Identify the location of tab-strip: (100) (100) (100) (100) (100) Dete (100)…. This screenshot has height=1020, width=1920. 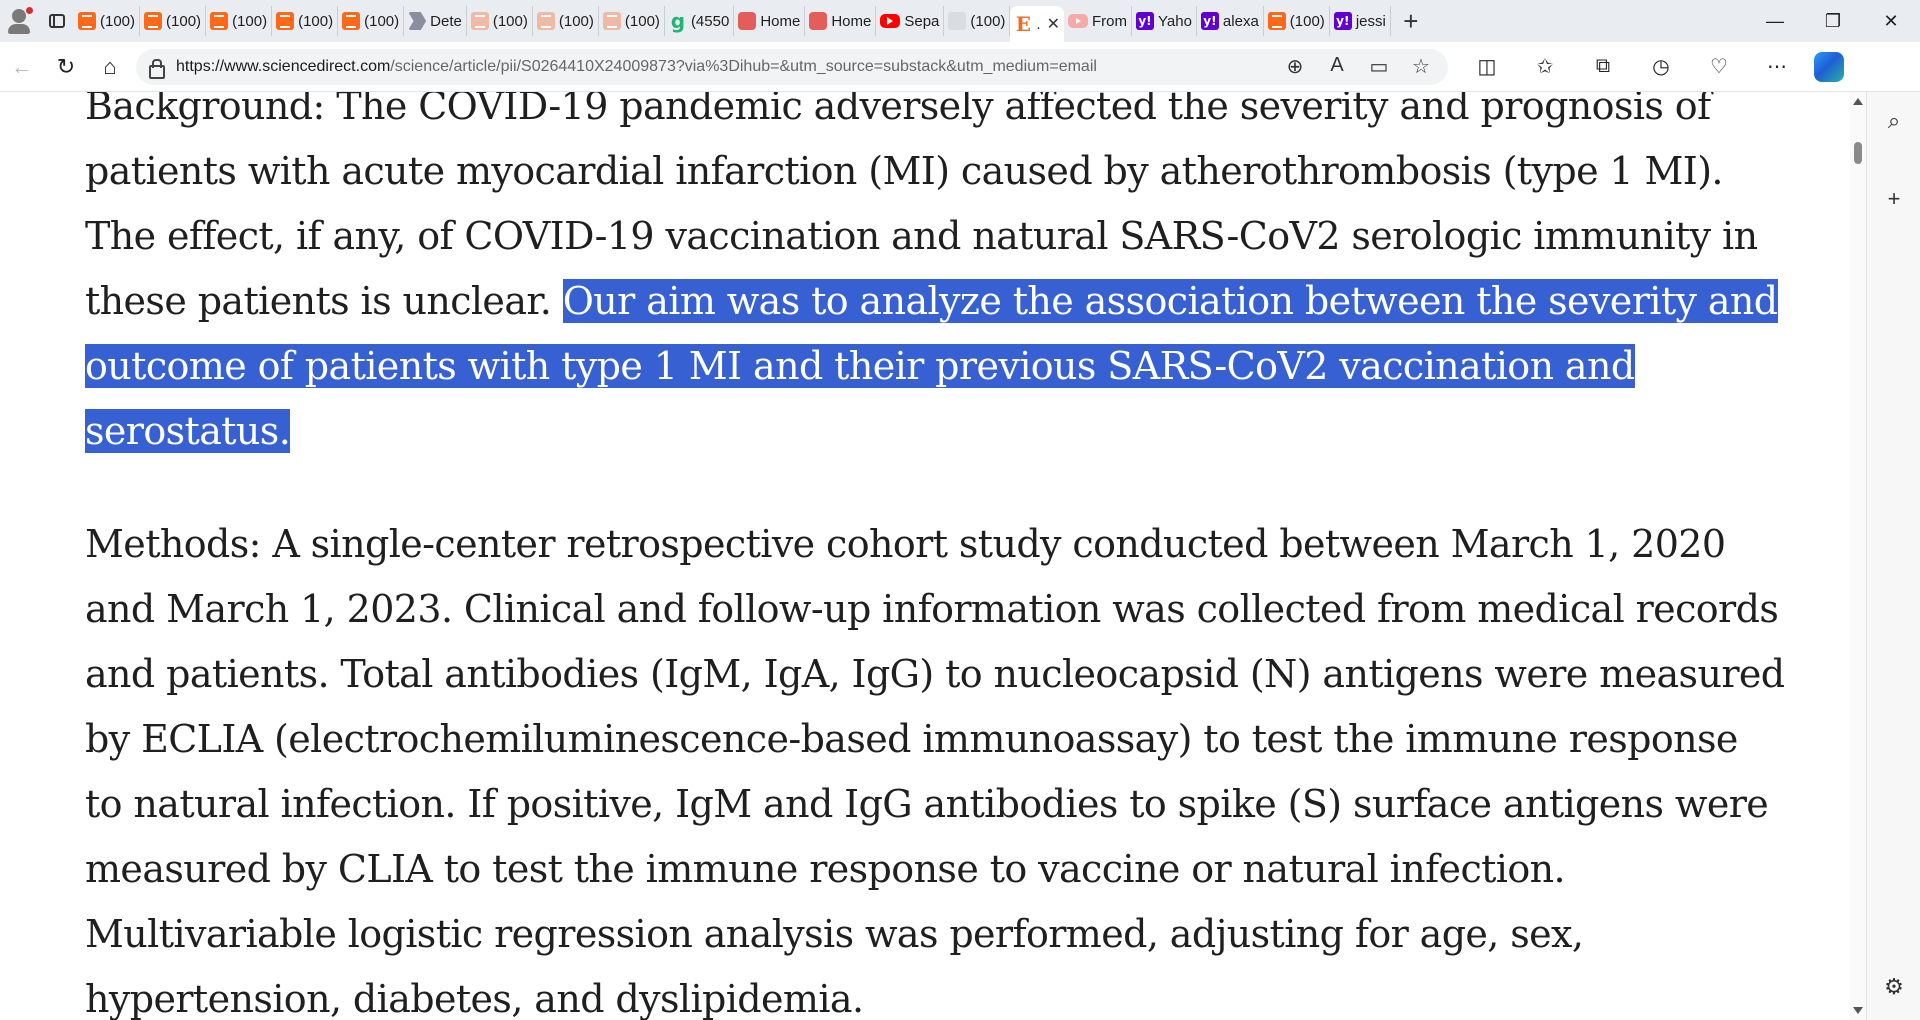
(960, 21).